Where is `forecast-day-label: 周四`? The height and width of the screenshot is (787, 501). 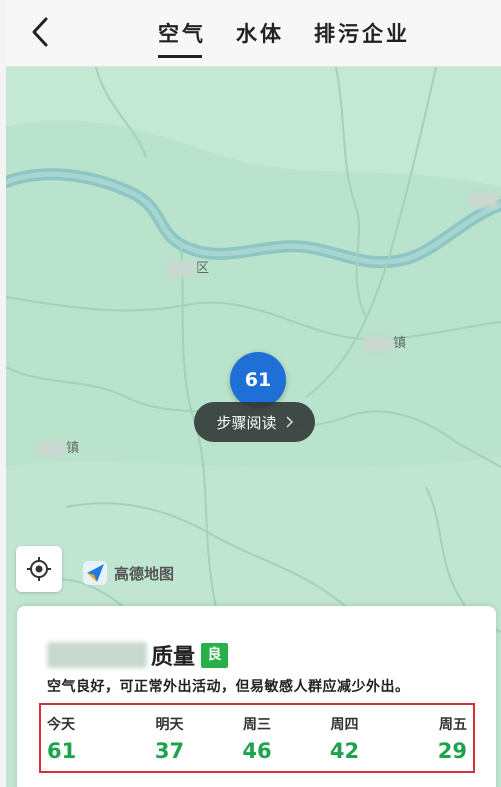 forecast-day-label: 周四 is located at coordinates (344, 725).